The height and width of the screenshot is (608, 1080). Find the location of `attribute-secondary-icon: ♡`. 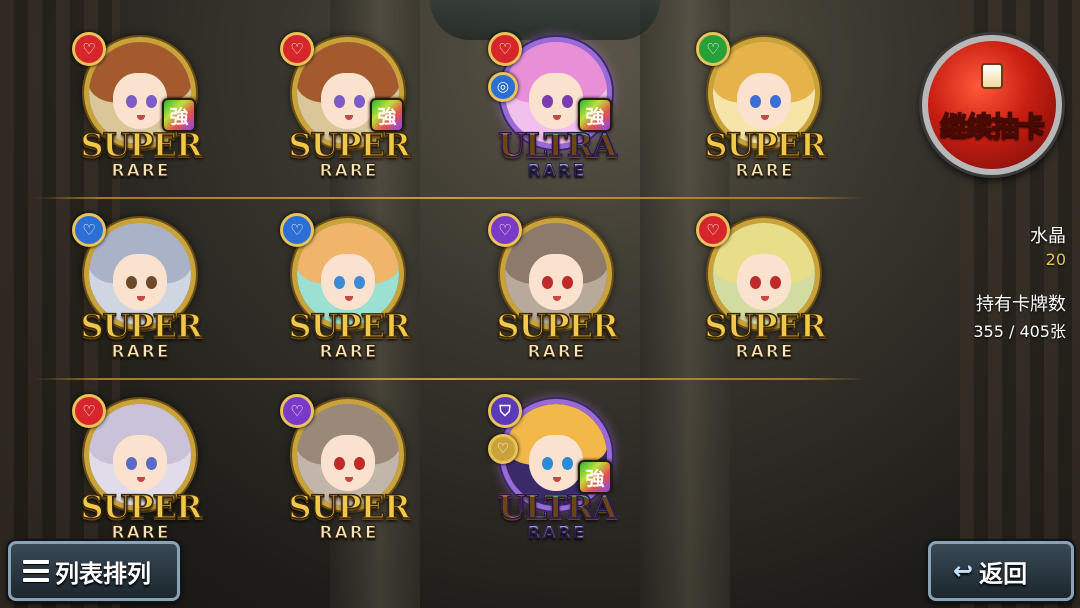

attribute-secondary-icon: ♡ is located at coordinates (503, 449).